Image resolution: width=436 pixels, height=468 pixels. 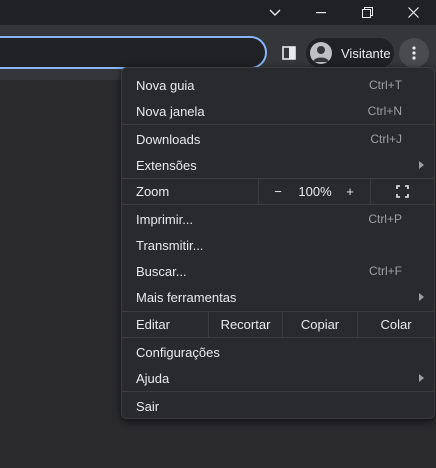 I want to click on zoom-label: Zoom, so click(x=153, y=191).